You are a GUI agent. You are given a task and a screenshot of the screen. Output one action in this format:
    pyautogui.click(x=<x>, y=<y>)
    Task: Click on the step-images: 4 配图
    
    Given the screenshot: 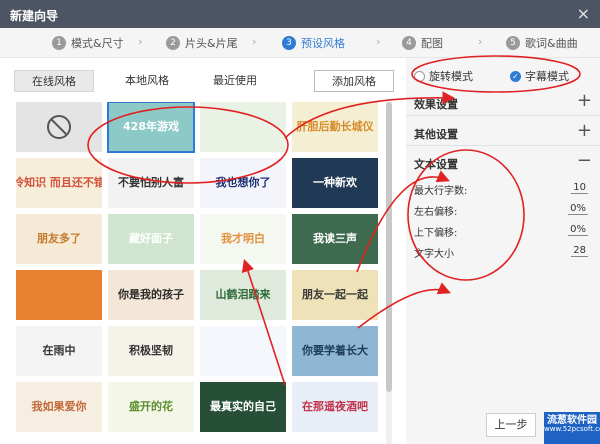 What is the action you would take?
    pyautogui.click(x=422, y=43)
    